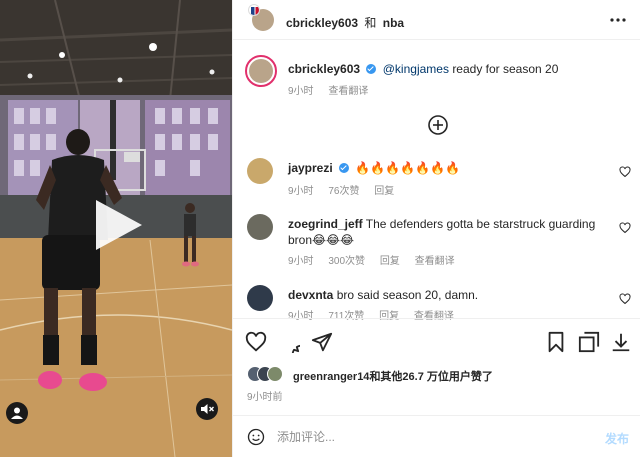 The image size is (640, 457). I want to click on author-username: cbrickley603, so click(322, 23).